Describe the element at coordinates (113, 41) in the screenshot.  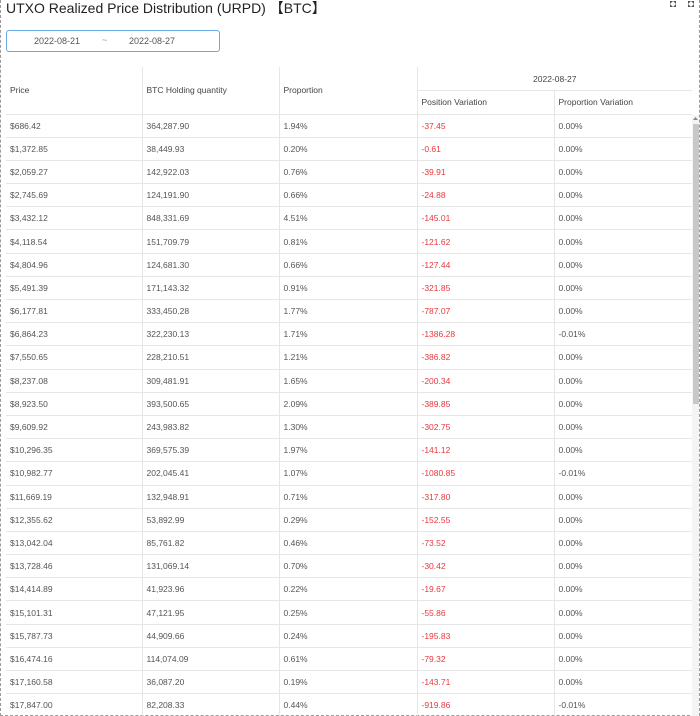
I see `date-range-picker: 2022-08-21 ~ 2022-08-27` at that location.